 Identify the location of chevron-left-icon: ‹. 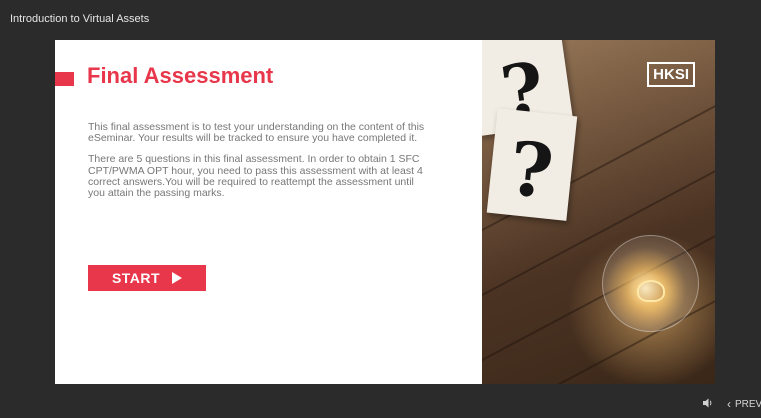
(729, 404).